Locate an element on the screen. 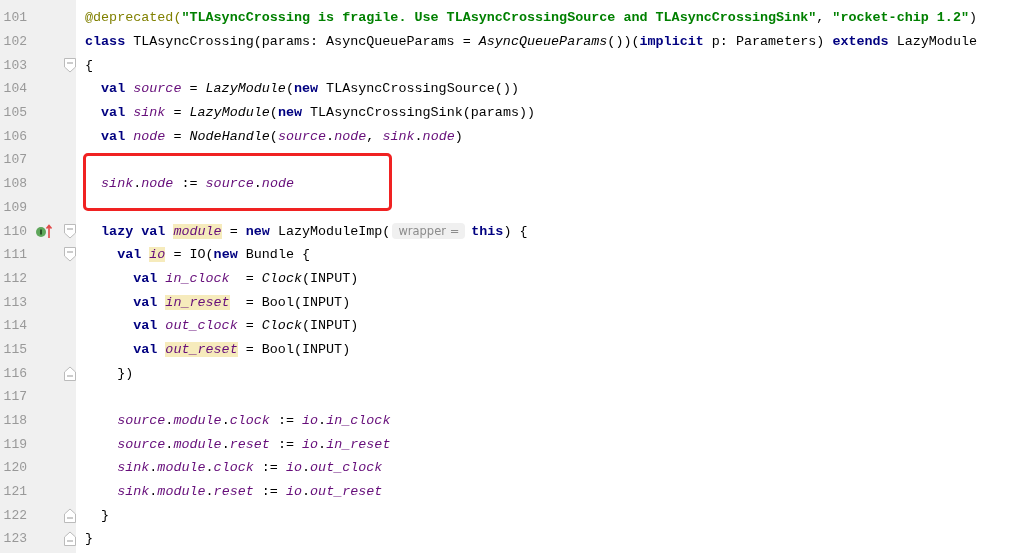  code-text: val out_clock = Clock(INPUT) is located at coordinates (245, 326).